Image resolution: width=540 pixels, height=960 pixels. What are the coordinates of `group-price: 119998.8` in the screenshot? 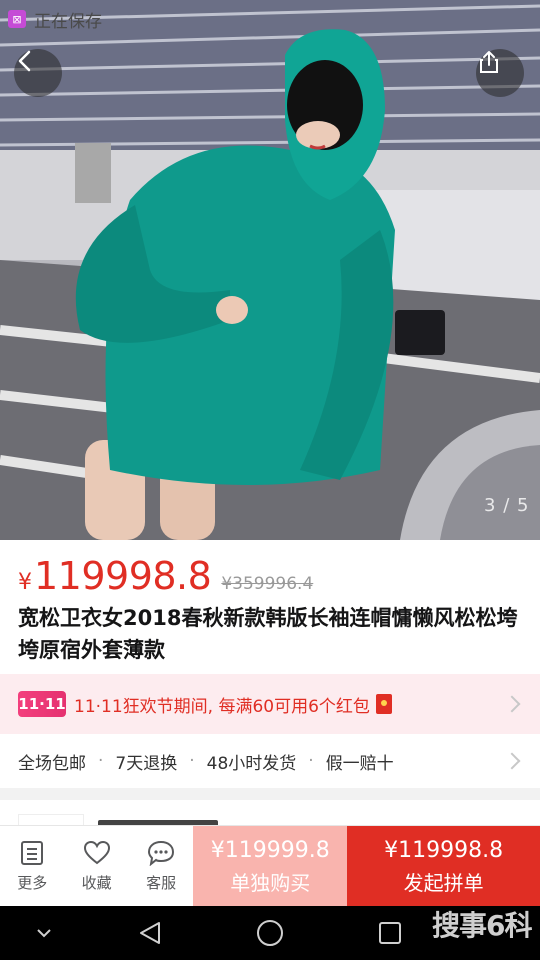 It's located at (123, 576).